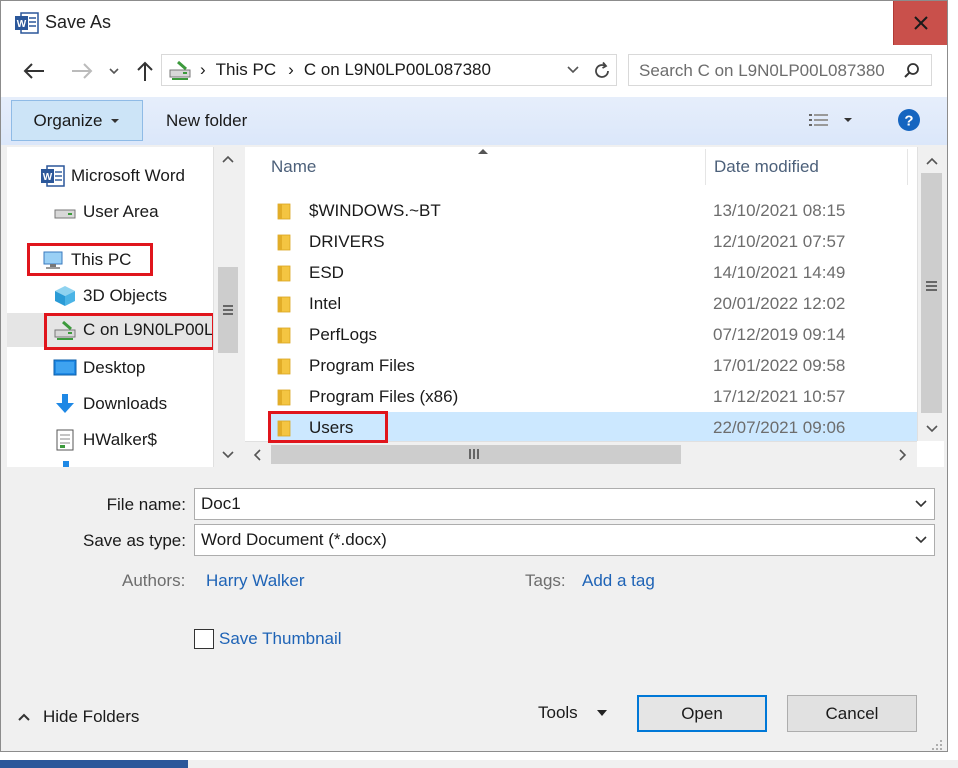  What do you see at coordinates (779, 365) in the screenshot?
I see `file-date-modified: 17/01/2022 09:58` at bounding box center [779, 365].